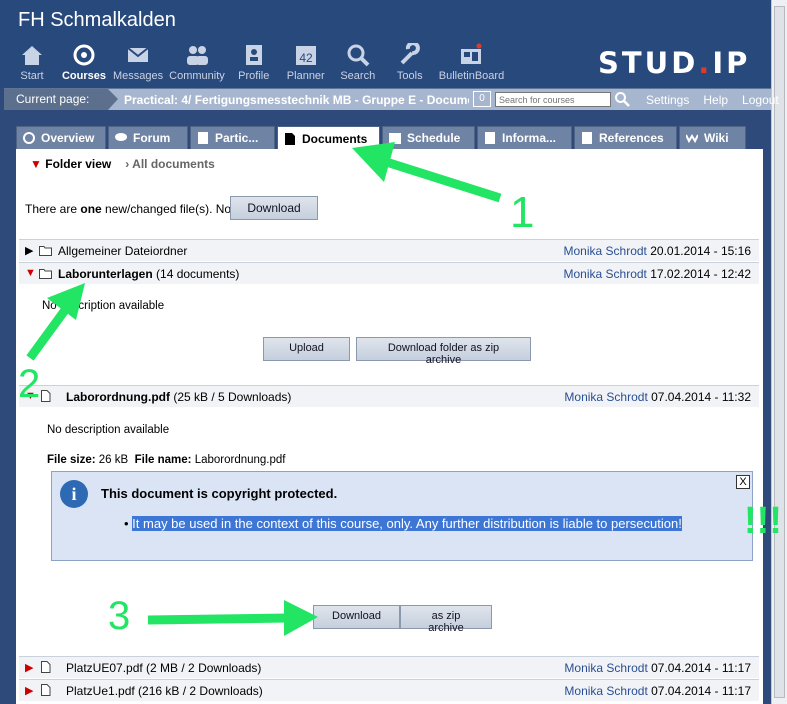 The width and height of the screenshot is (787, 704). I want to click on arrow-3-shaft, so click(218, 619).